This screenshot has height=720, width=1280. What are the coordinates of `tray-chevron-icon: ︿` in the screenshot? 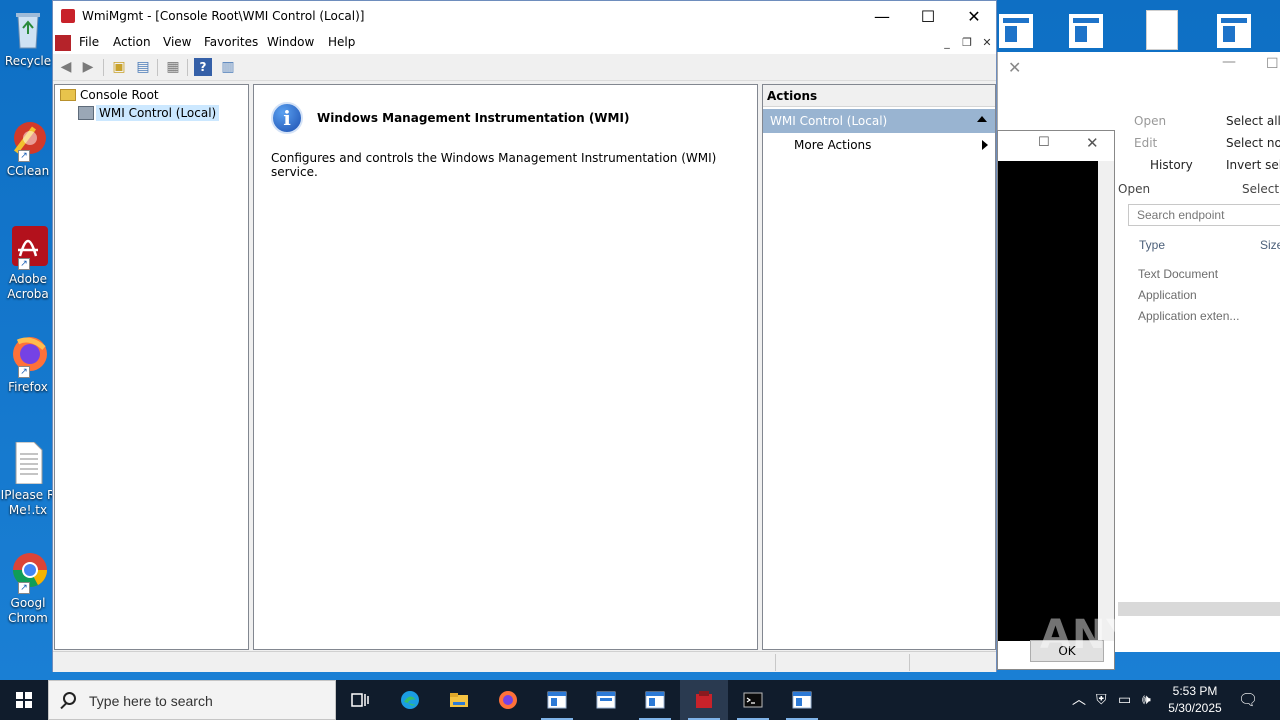 It's located at (1079, 700).